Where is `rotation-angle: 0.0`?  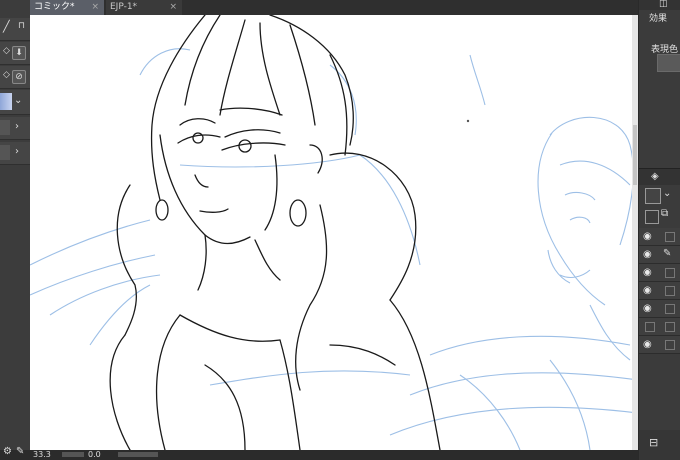 rotation-angle: 0.0 is located at coordinates (94, 455).